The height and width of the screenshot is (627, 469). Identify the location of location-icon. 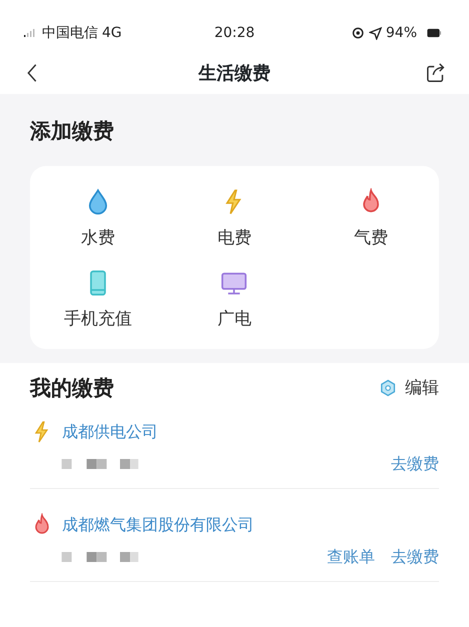
(375, 33).